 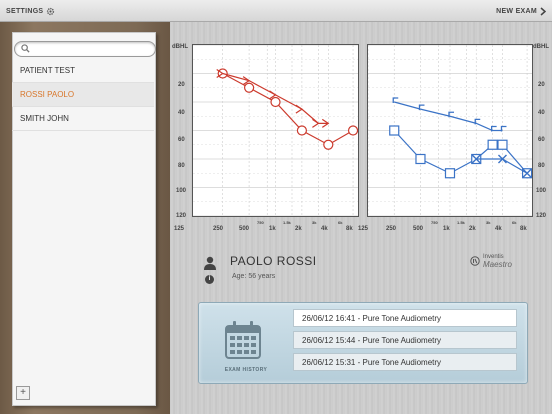 What do you see at coordinates (543, 11) in the screenshot?
I see `chevron-right-icon` at bounding box center [543, 11].